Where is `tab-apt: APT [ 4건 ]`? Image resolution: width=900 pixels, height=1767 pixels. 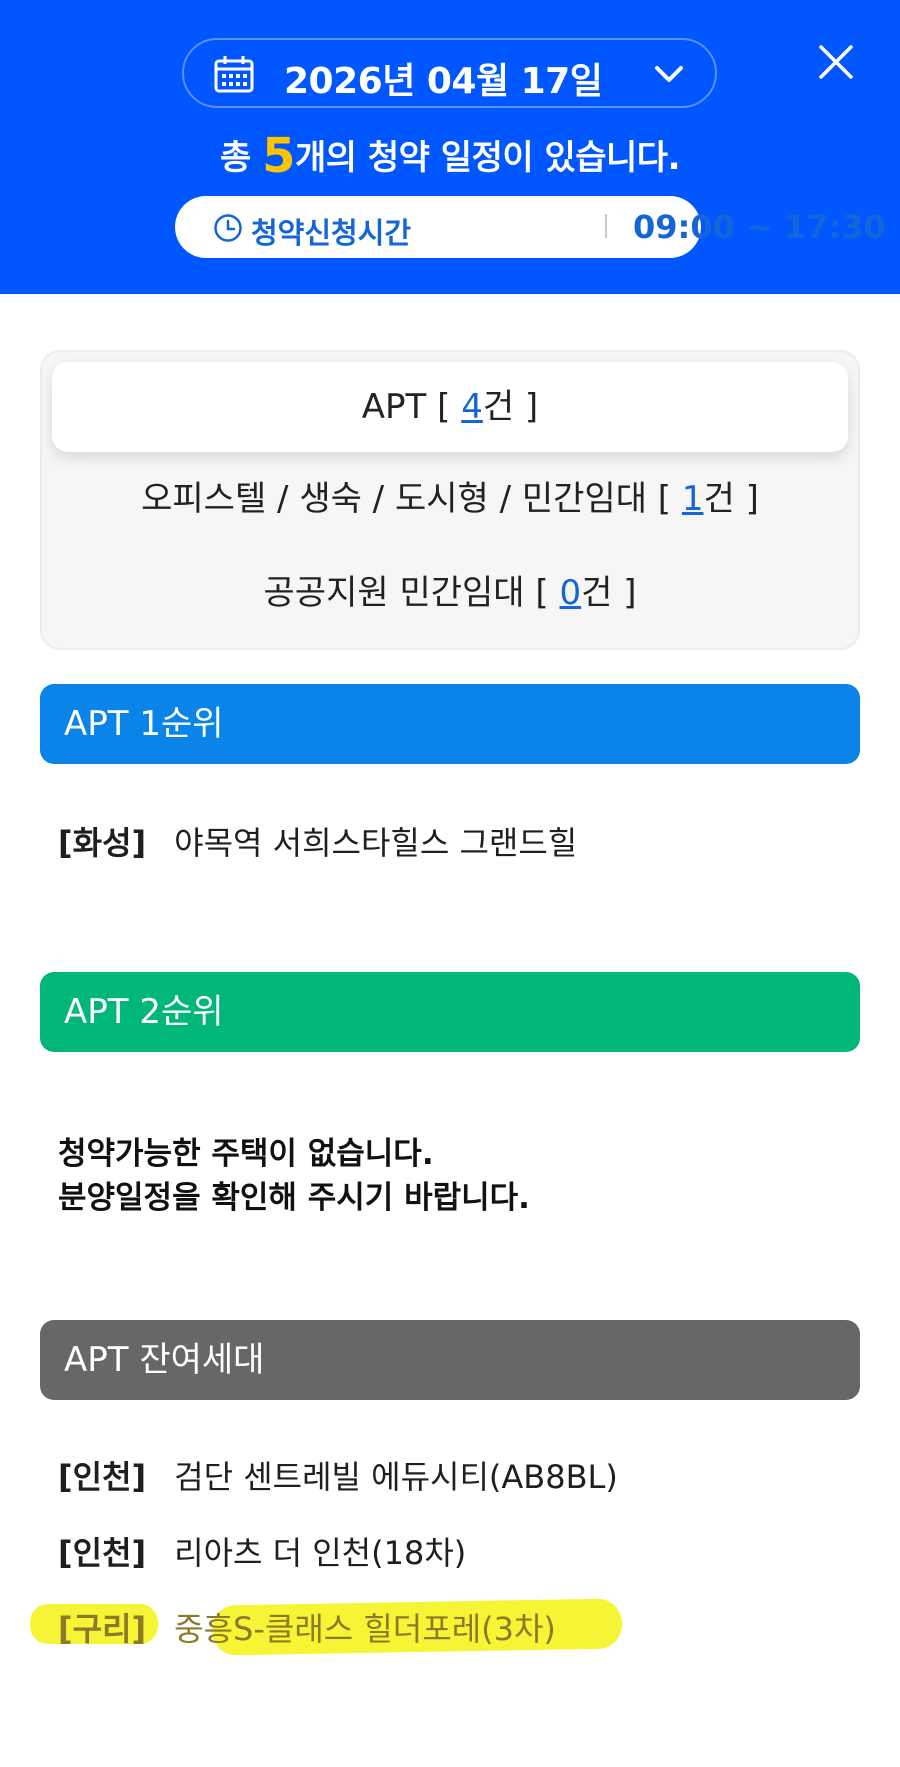
tab-apt: APT [ 4건 ] is located at coordinates (450, 407).